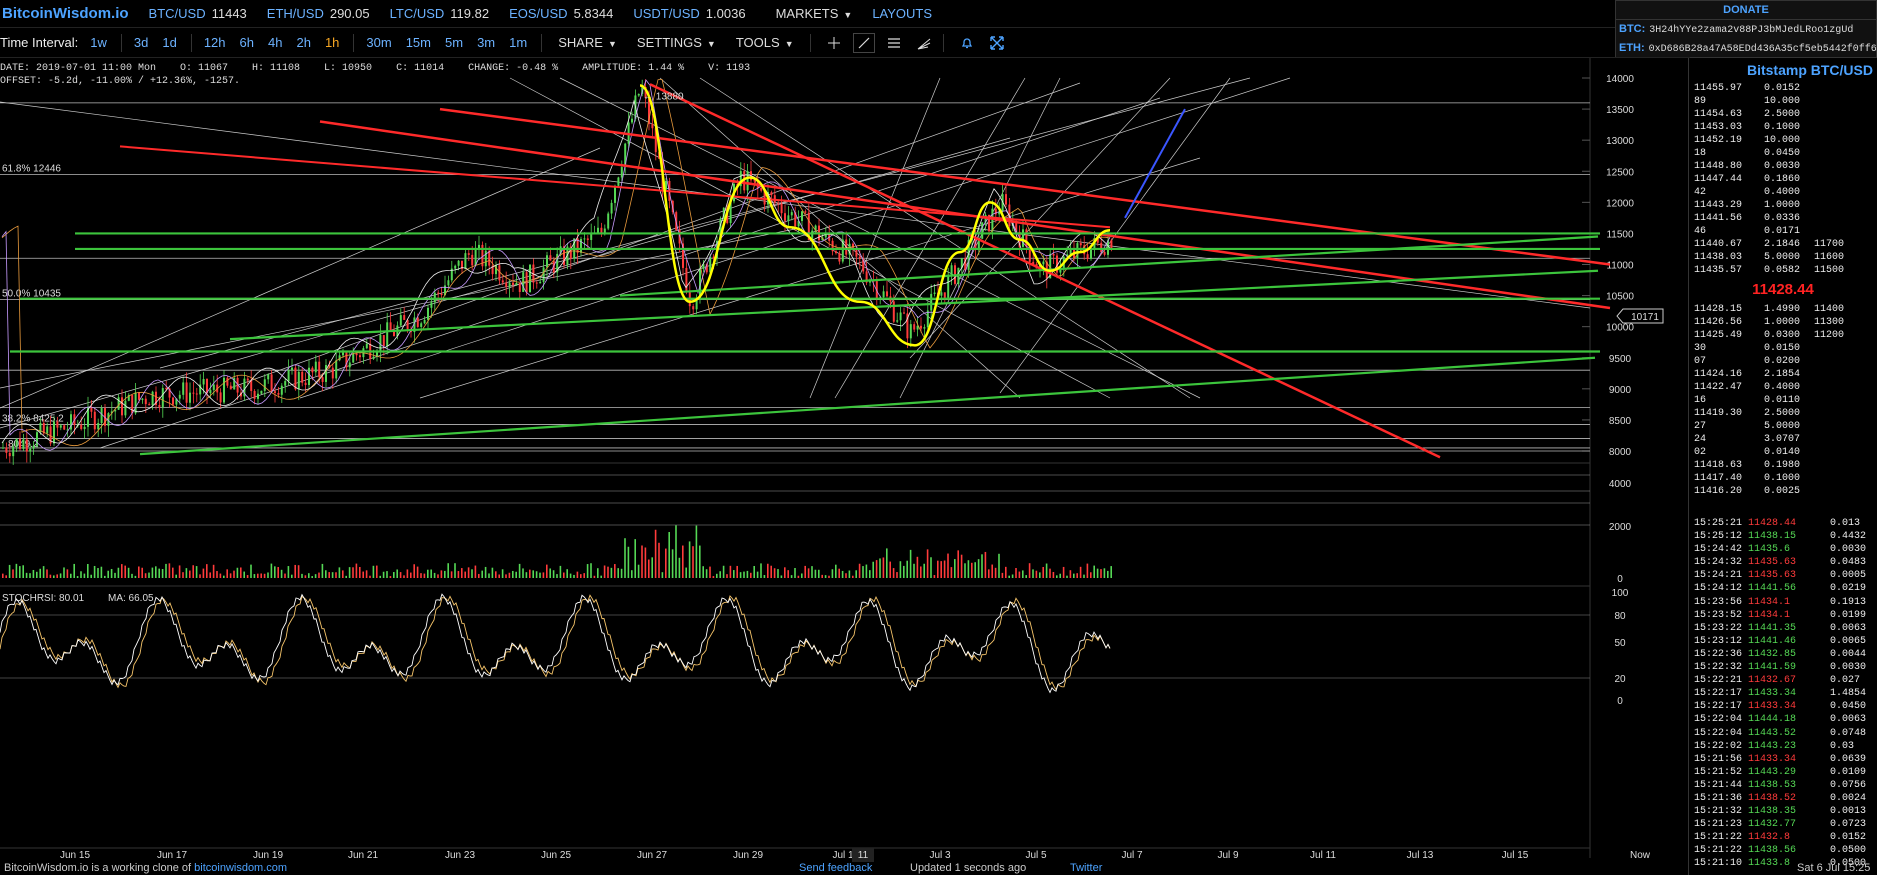 Image resolution: width=1877 pixels, height=875 pixels. Describe the element at coordinates (1785, 439) in the screenshot. I see `bid-row: 24 3.0707` at that location.